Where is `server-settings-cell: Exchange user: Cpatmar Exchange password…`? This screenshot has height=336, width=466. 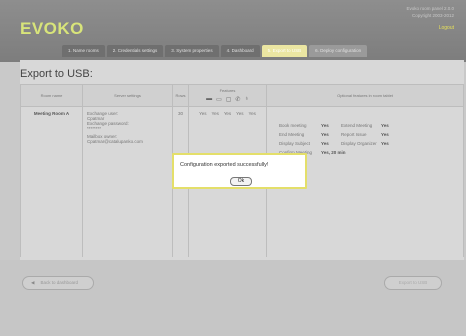 server-settings-cell: Exchange user: Cpatmar Exchange password… is located at coordinates (127, 181).